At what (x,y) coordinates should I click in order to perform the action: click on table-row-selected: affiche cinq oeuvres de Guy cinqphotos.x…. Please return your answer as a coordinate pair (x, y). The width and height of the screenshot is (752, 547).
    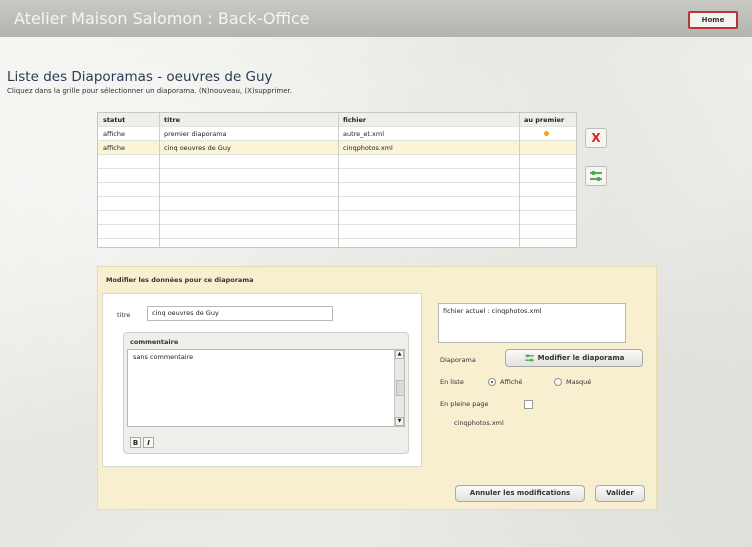
    Looking at the image, I should click on (337, 148).